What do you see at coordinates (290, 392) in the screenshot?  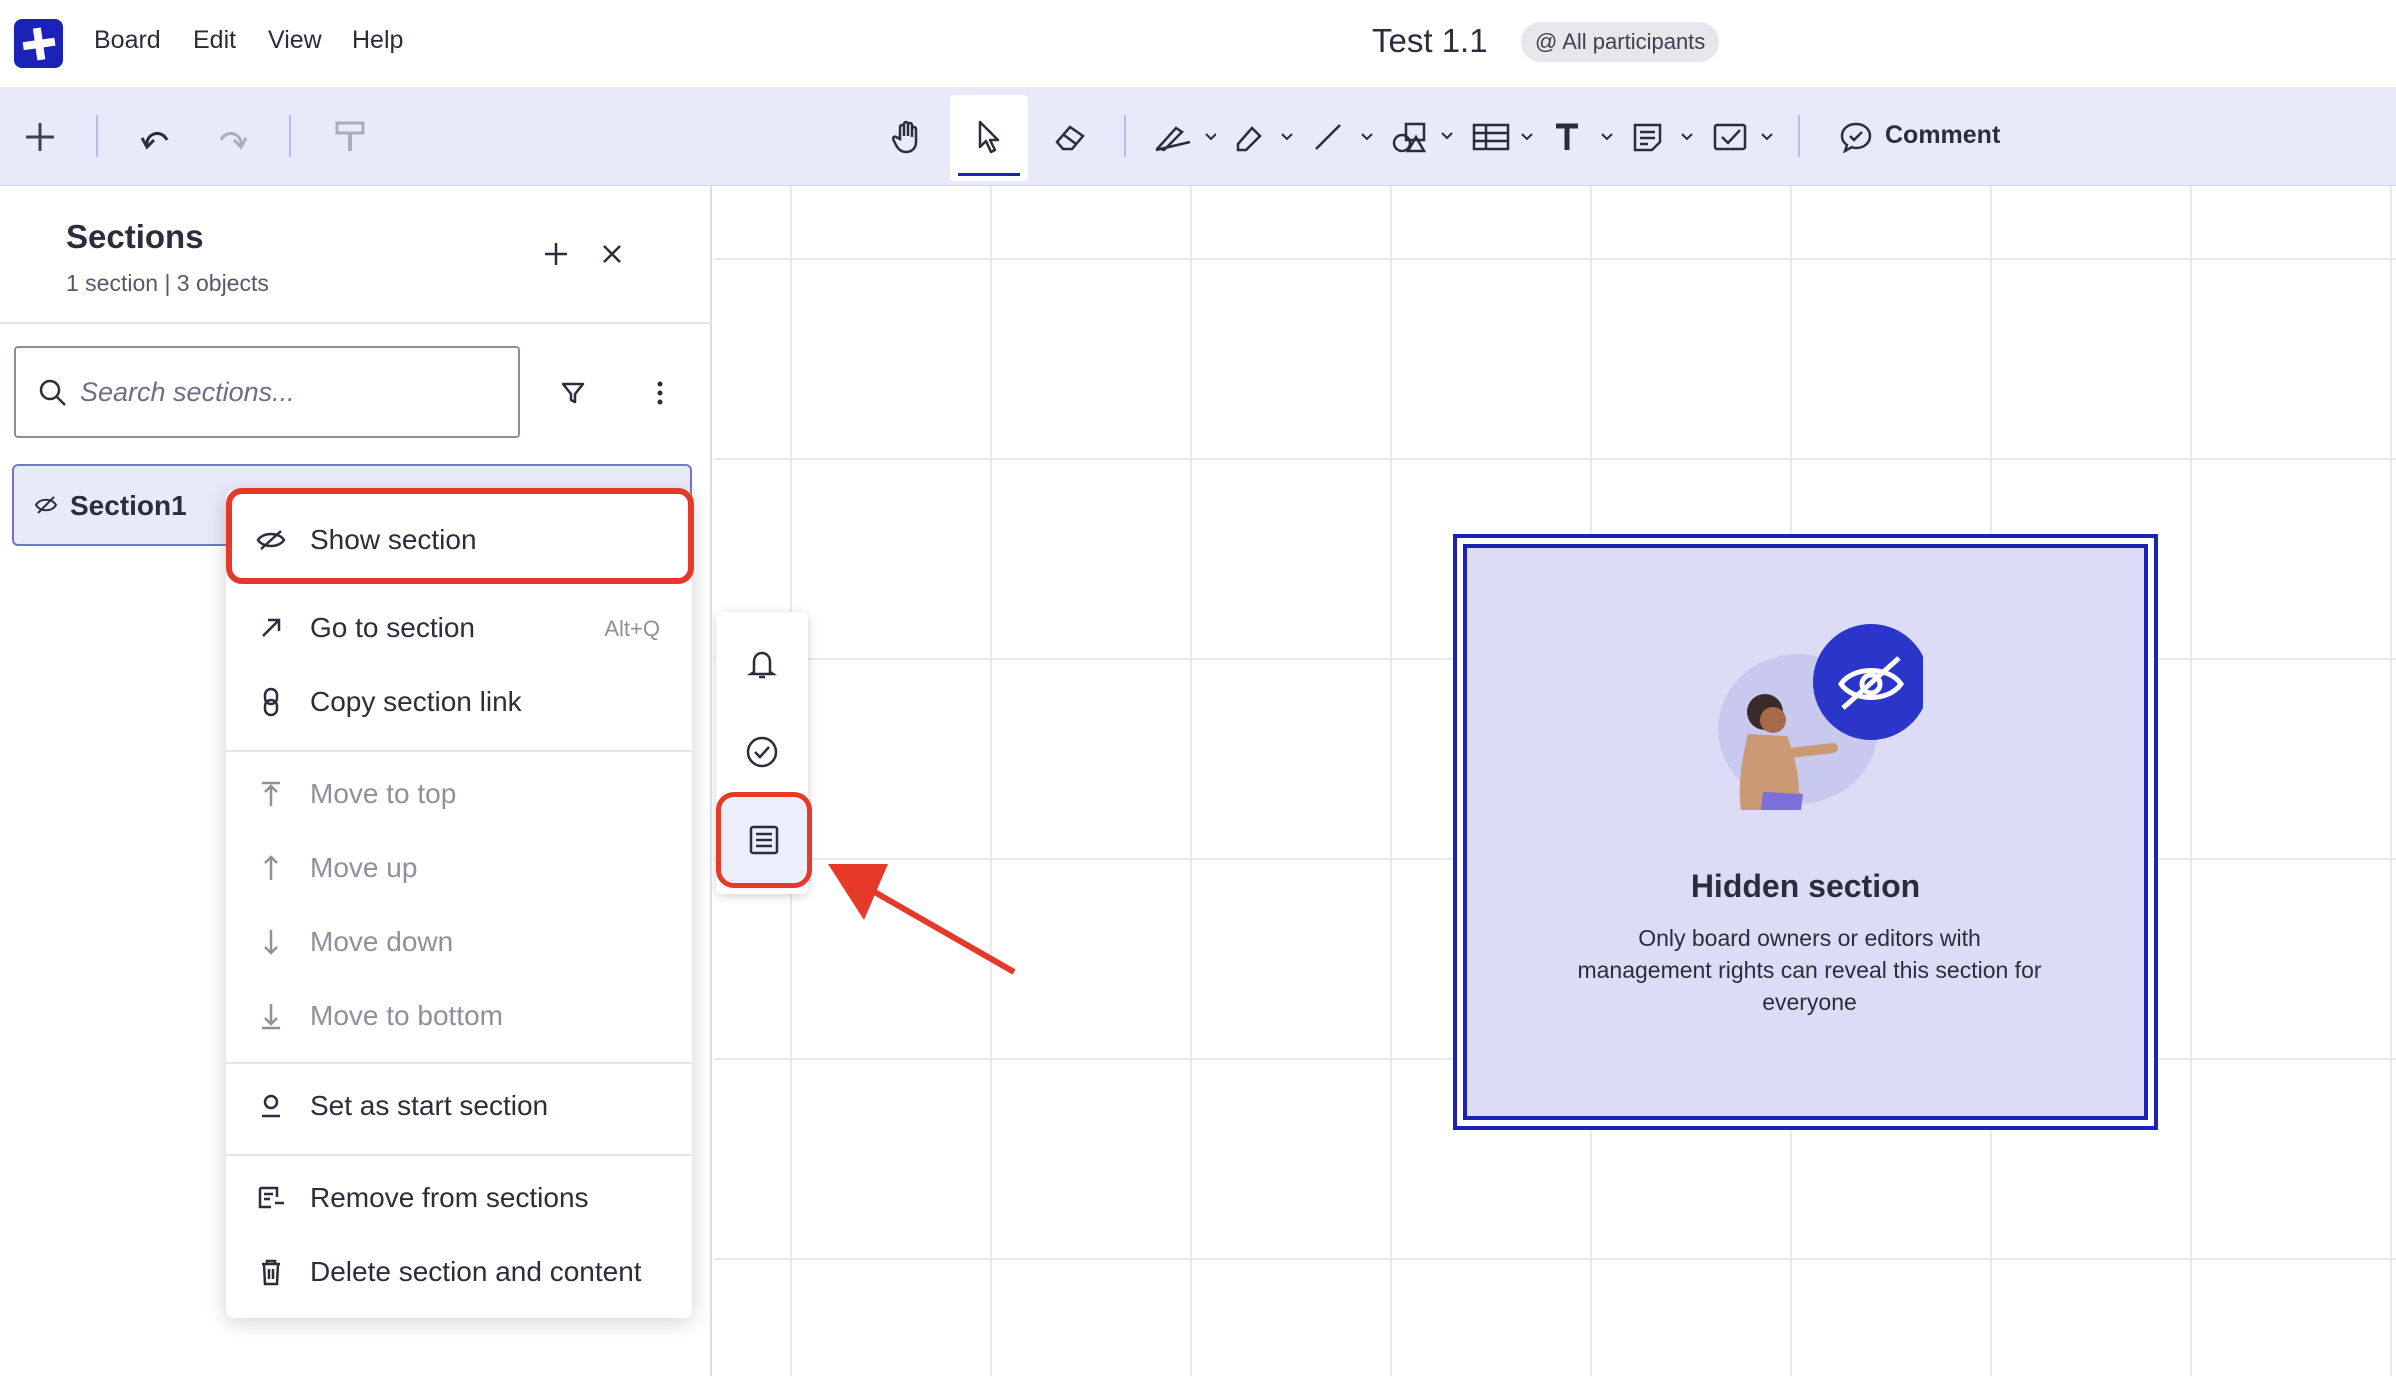 I see `search-input` at bounding box center [290, 392].